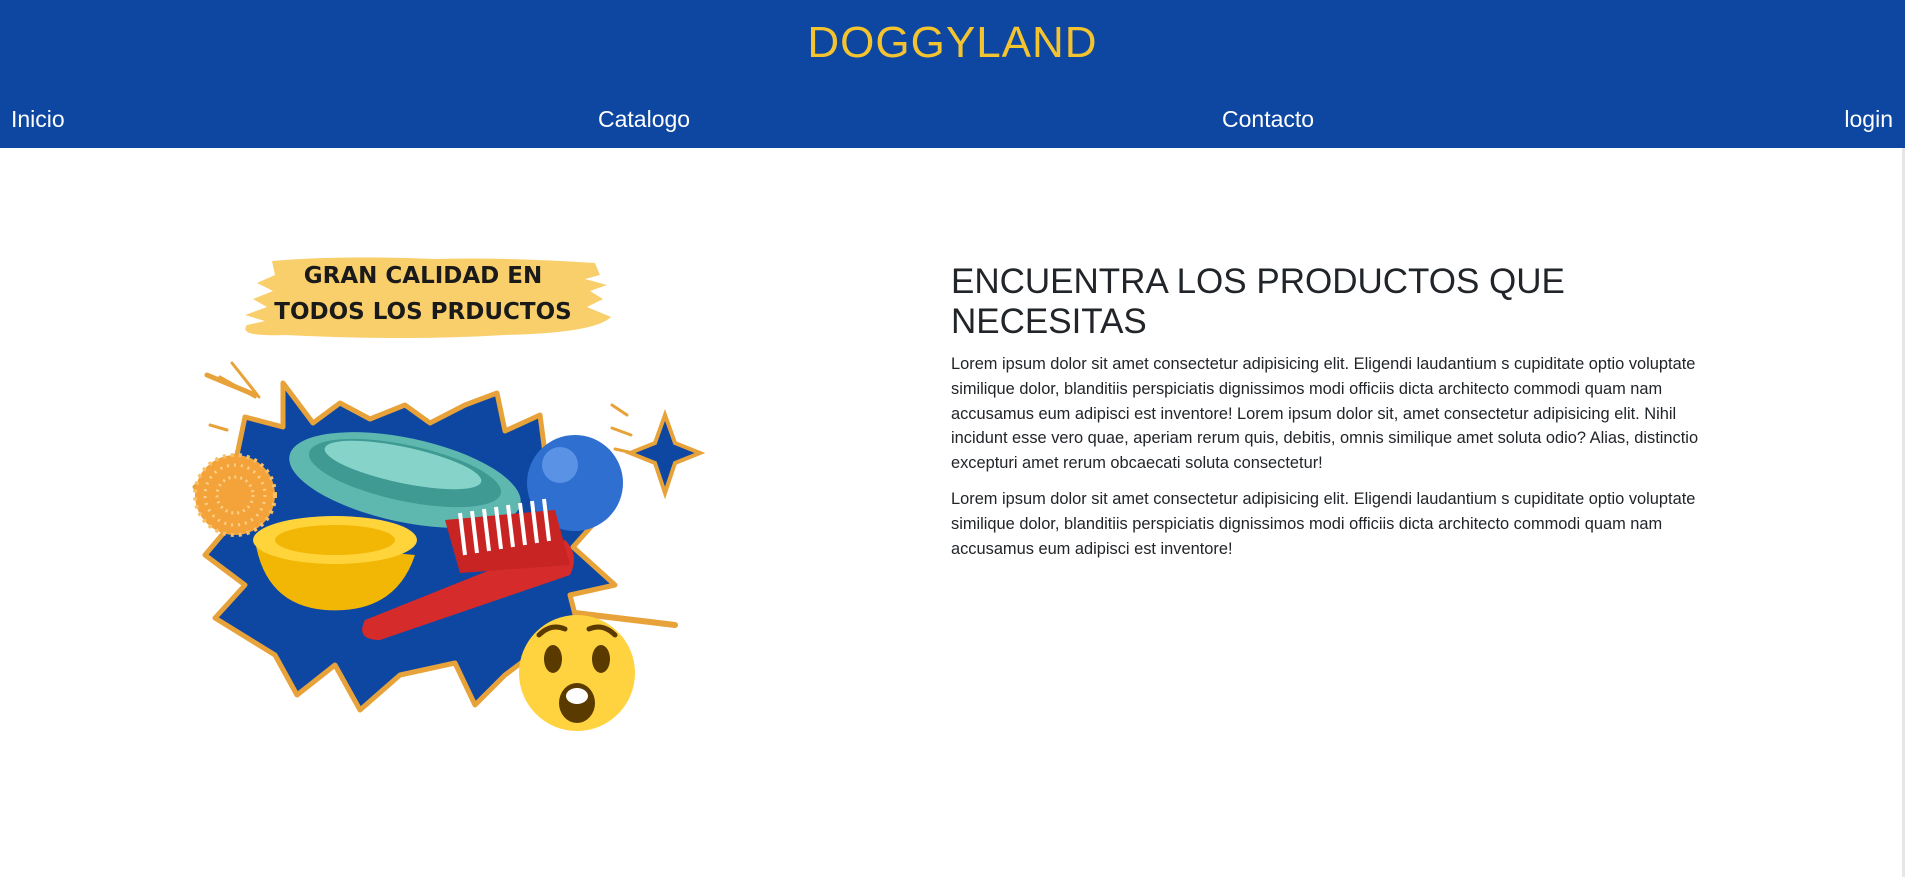 The width and height of the screenshot is (1905, 877). I want to click on nav-link-catalogo: Catalogo, so click(644, 119).